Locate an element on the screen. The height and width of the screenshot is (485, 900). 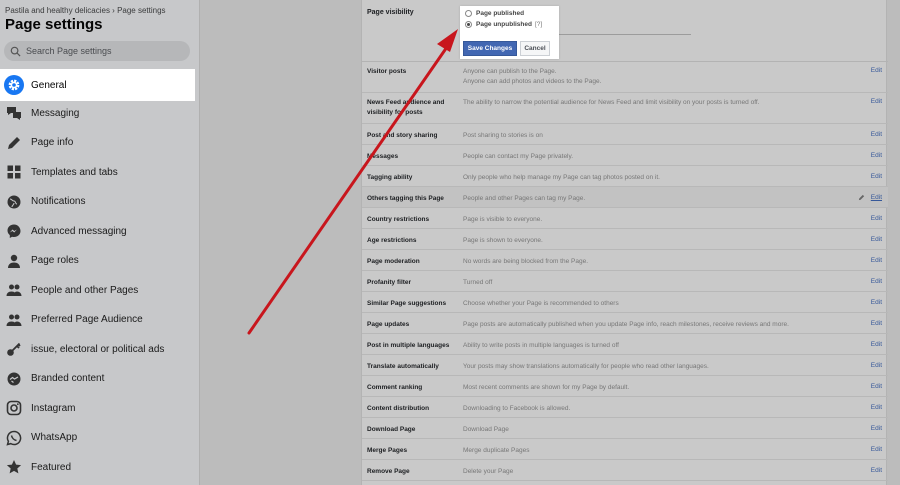
sidebar-item-label: Page roles is located at coordinates (55, 261).